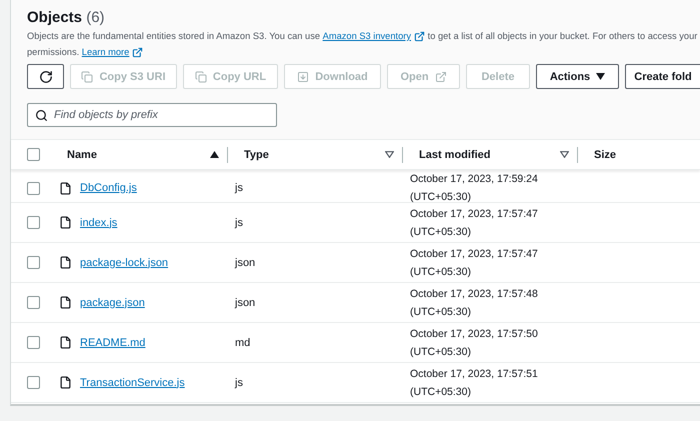  I want to click on table-cell-text: md, so click(243, 342).